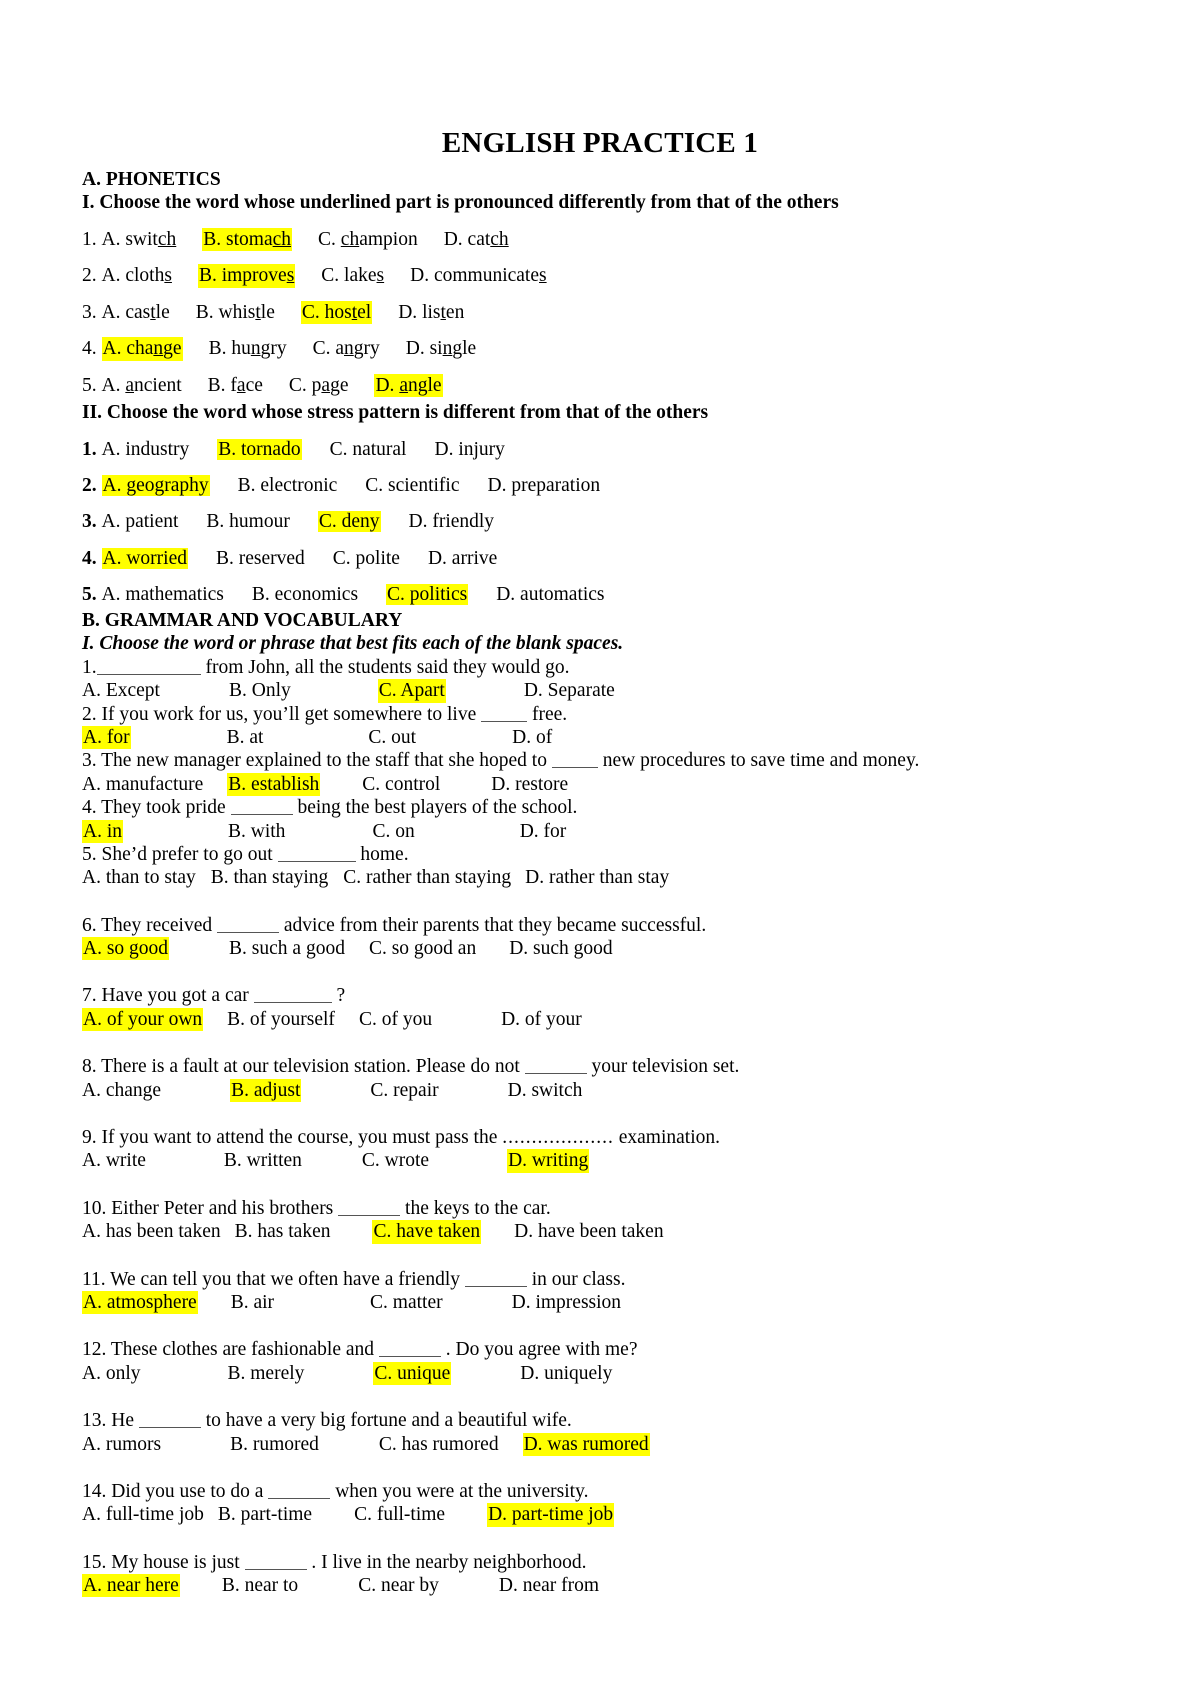 The height and width of the screenshot is (1697, 1200). What do you see at coordinates (439, 1444) in the screenshot?
I see `option-c: C. has rumored` at bounding box center [439, 1444].